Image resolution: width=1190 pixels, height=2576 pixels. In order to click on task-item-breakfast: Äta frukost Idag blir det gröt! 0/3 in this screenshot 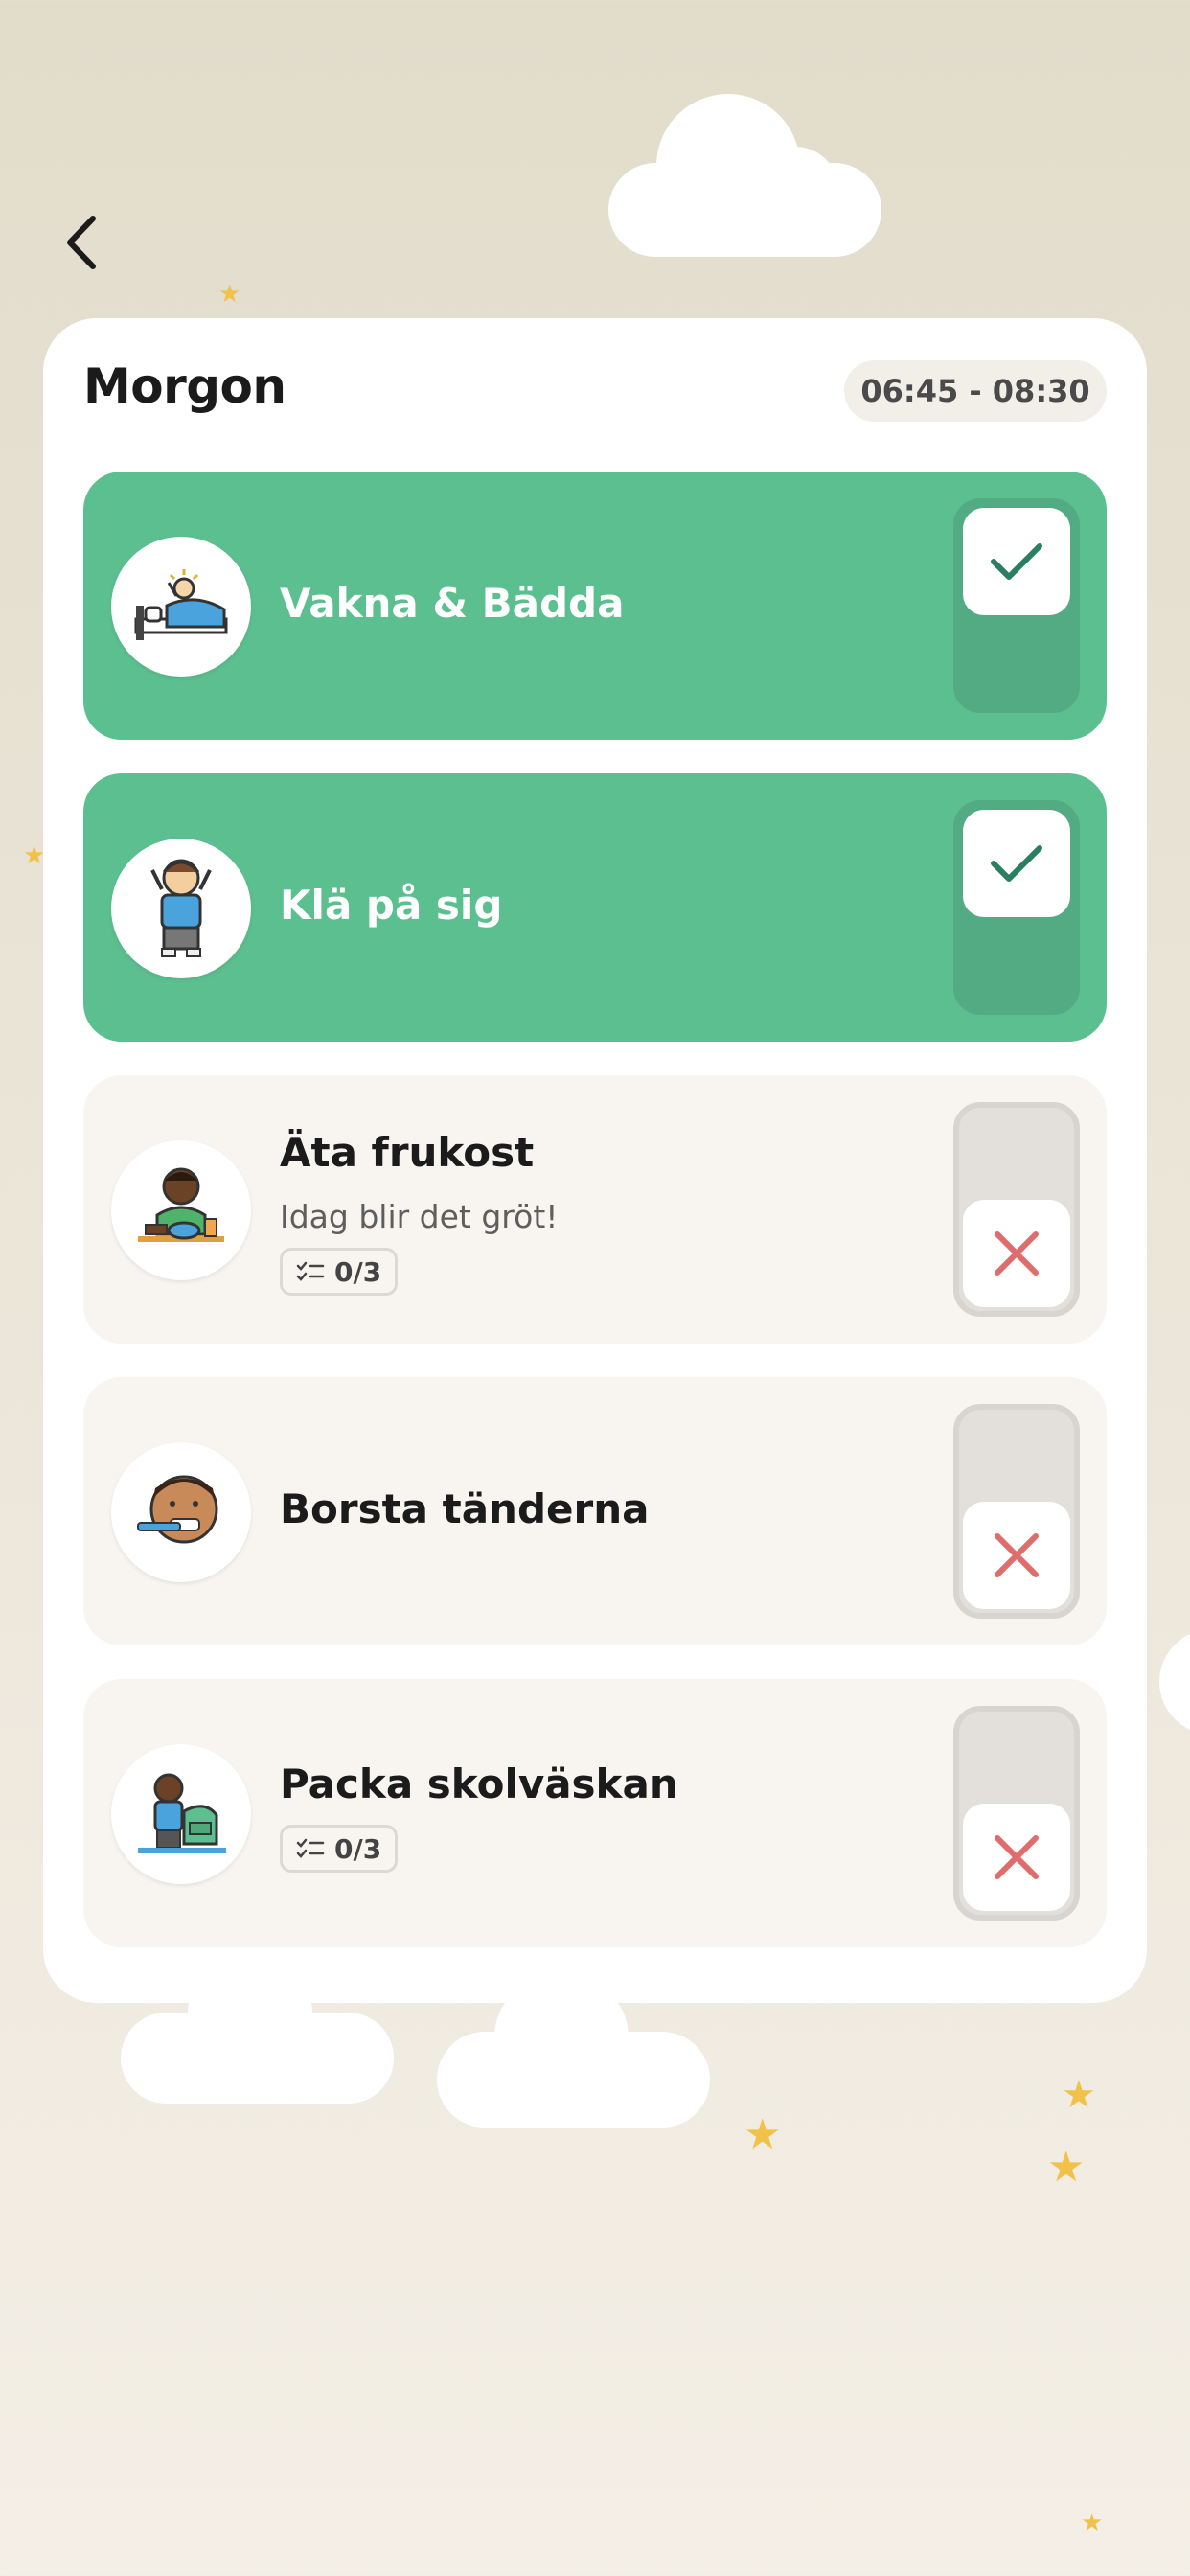, I will do `click(595, 1209)`.